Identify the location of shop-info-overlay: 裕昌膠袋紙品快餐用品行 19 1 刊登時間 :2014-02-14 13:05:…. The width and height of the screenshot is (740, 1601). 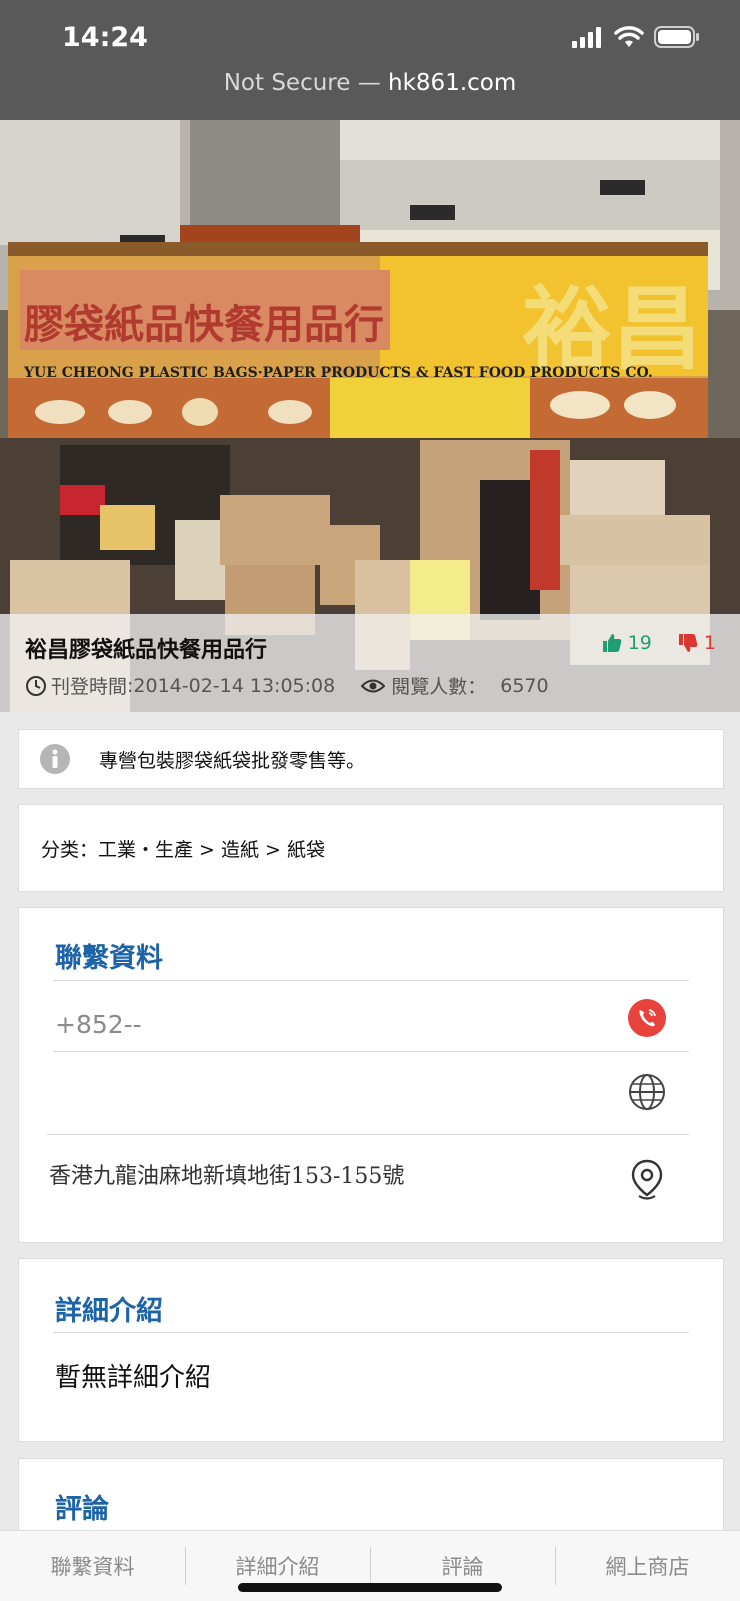
(370, 663).